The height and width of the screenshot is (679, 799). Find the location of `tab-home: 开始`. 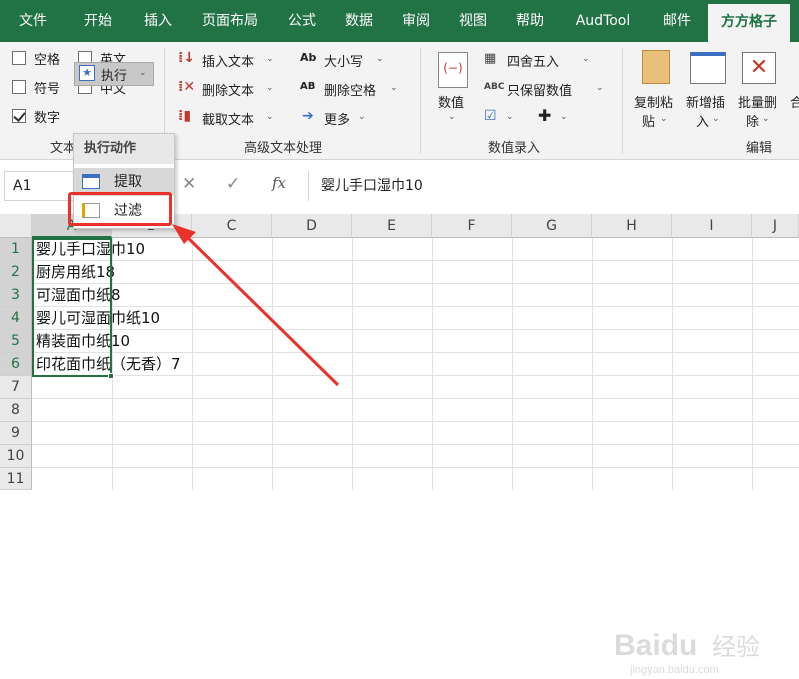

tab-home: 开始 is located at coordinates (98, 21).